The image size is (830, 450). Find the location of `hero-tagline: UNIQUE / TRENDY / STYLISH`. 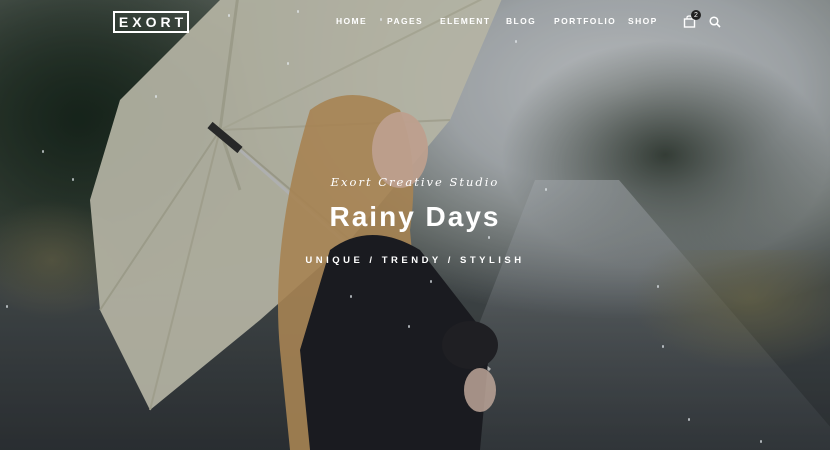

hero-tagline: UNIQUE / TRENDY / STYLISH is located at coordinates (415, 260).